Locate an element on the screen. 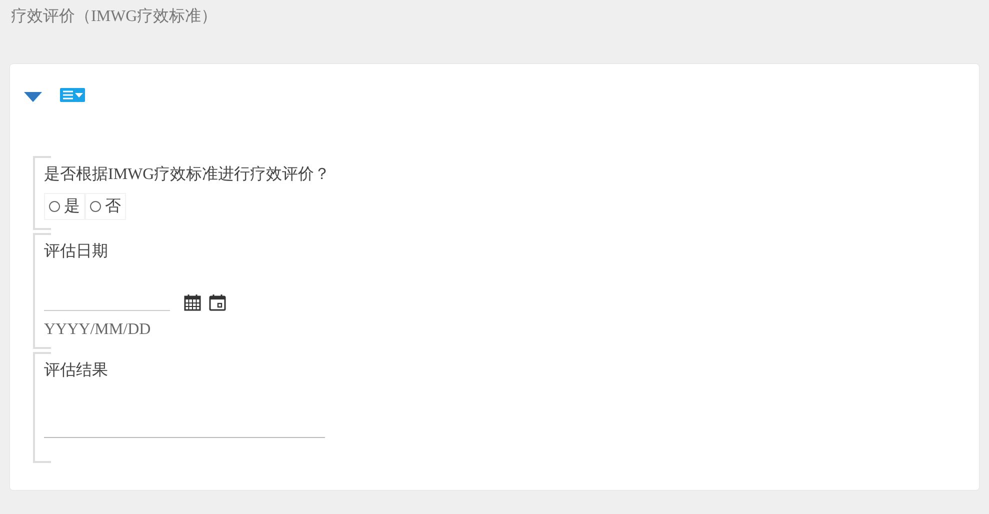  collapse-toggle-icon is located at coordinates (33, 97).